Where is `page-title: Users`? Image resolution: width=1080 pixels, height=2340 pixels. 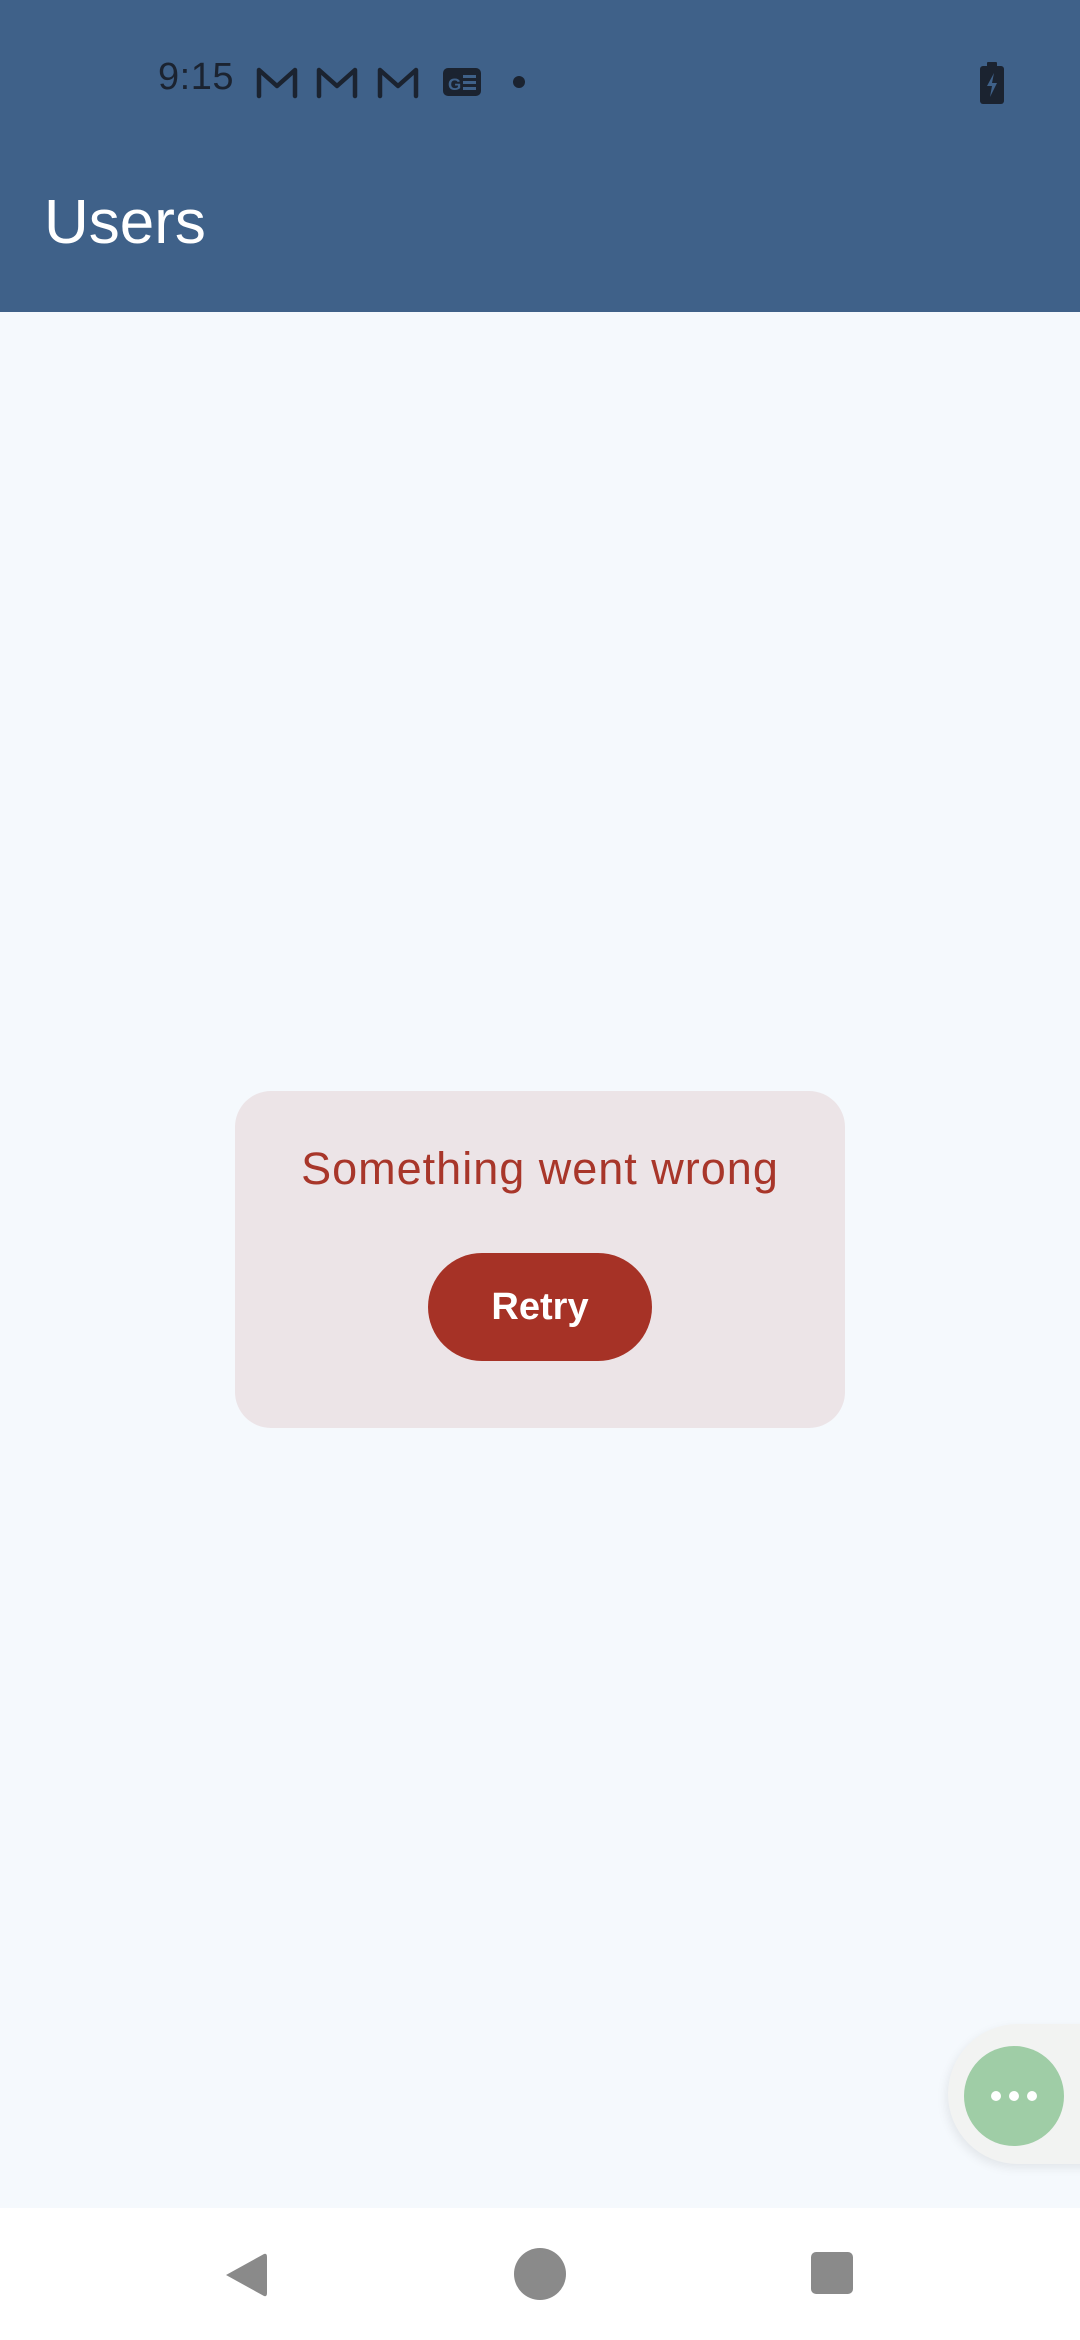 page-title: Users is located at coordinates (125, 222).